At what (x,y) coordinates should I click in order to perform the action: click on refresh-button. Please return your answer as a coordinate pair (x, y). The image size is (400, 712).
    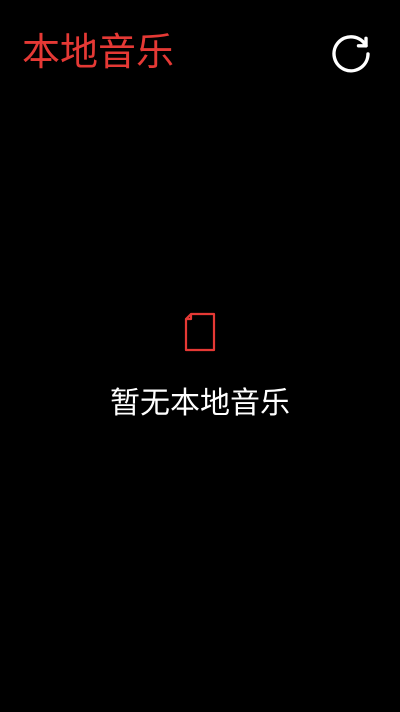
    Looking at the image, I should click on (351, 52).